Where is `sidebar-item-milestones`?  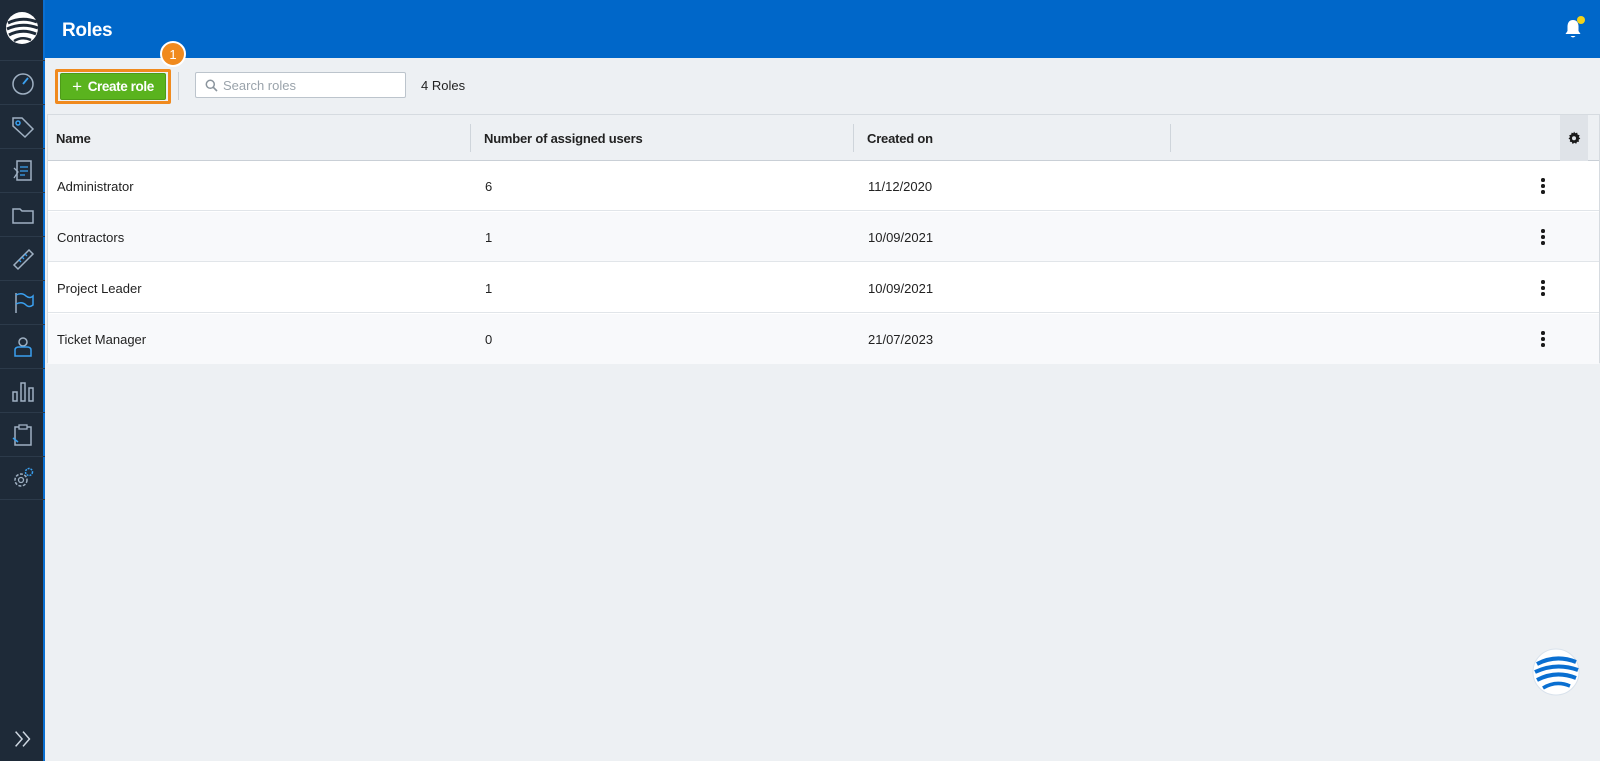
sidebar-item-milestones is located at coordinates (22, 302).